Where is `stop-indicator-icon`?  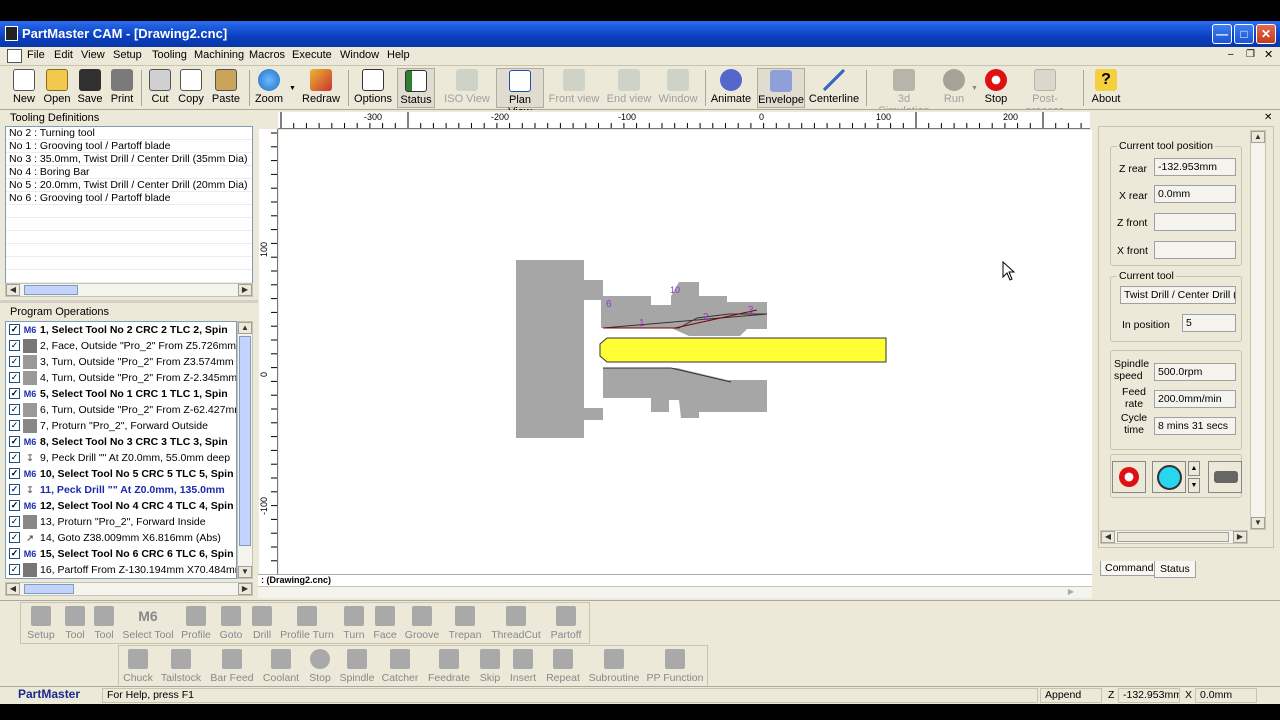
stop-indicator-icon is located at coordinates (1129, 477).